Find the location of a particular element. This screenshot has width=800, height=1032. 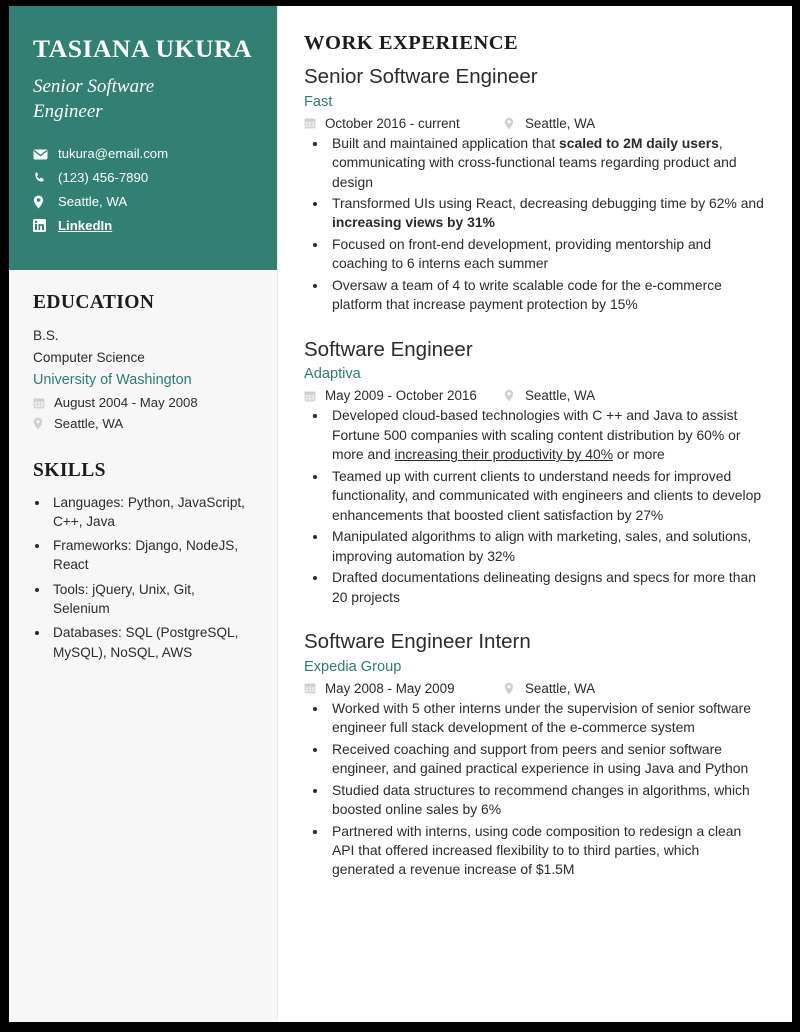

education-dates: August 2004 - May 2008 is located at coordinates (143, 403).